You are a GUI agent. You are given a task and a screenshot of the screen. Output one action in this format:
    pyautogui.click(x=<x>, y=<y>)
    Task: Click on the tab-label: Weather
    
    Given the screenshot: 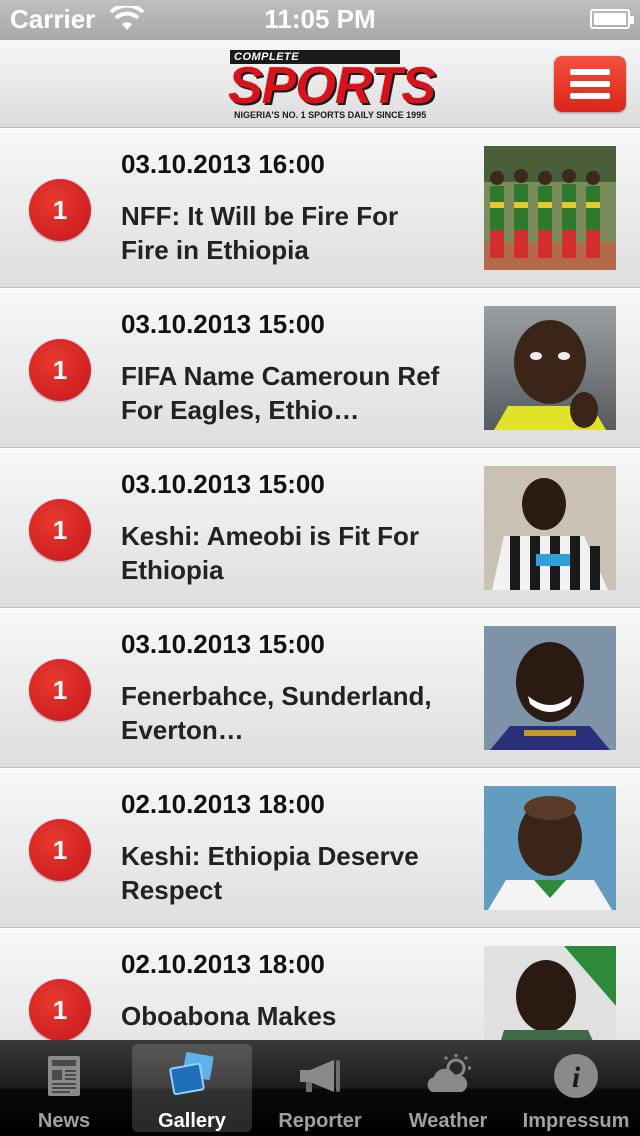 What is the action you would take?
    pyautogui.click(x=448, y=1121)
    